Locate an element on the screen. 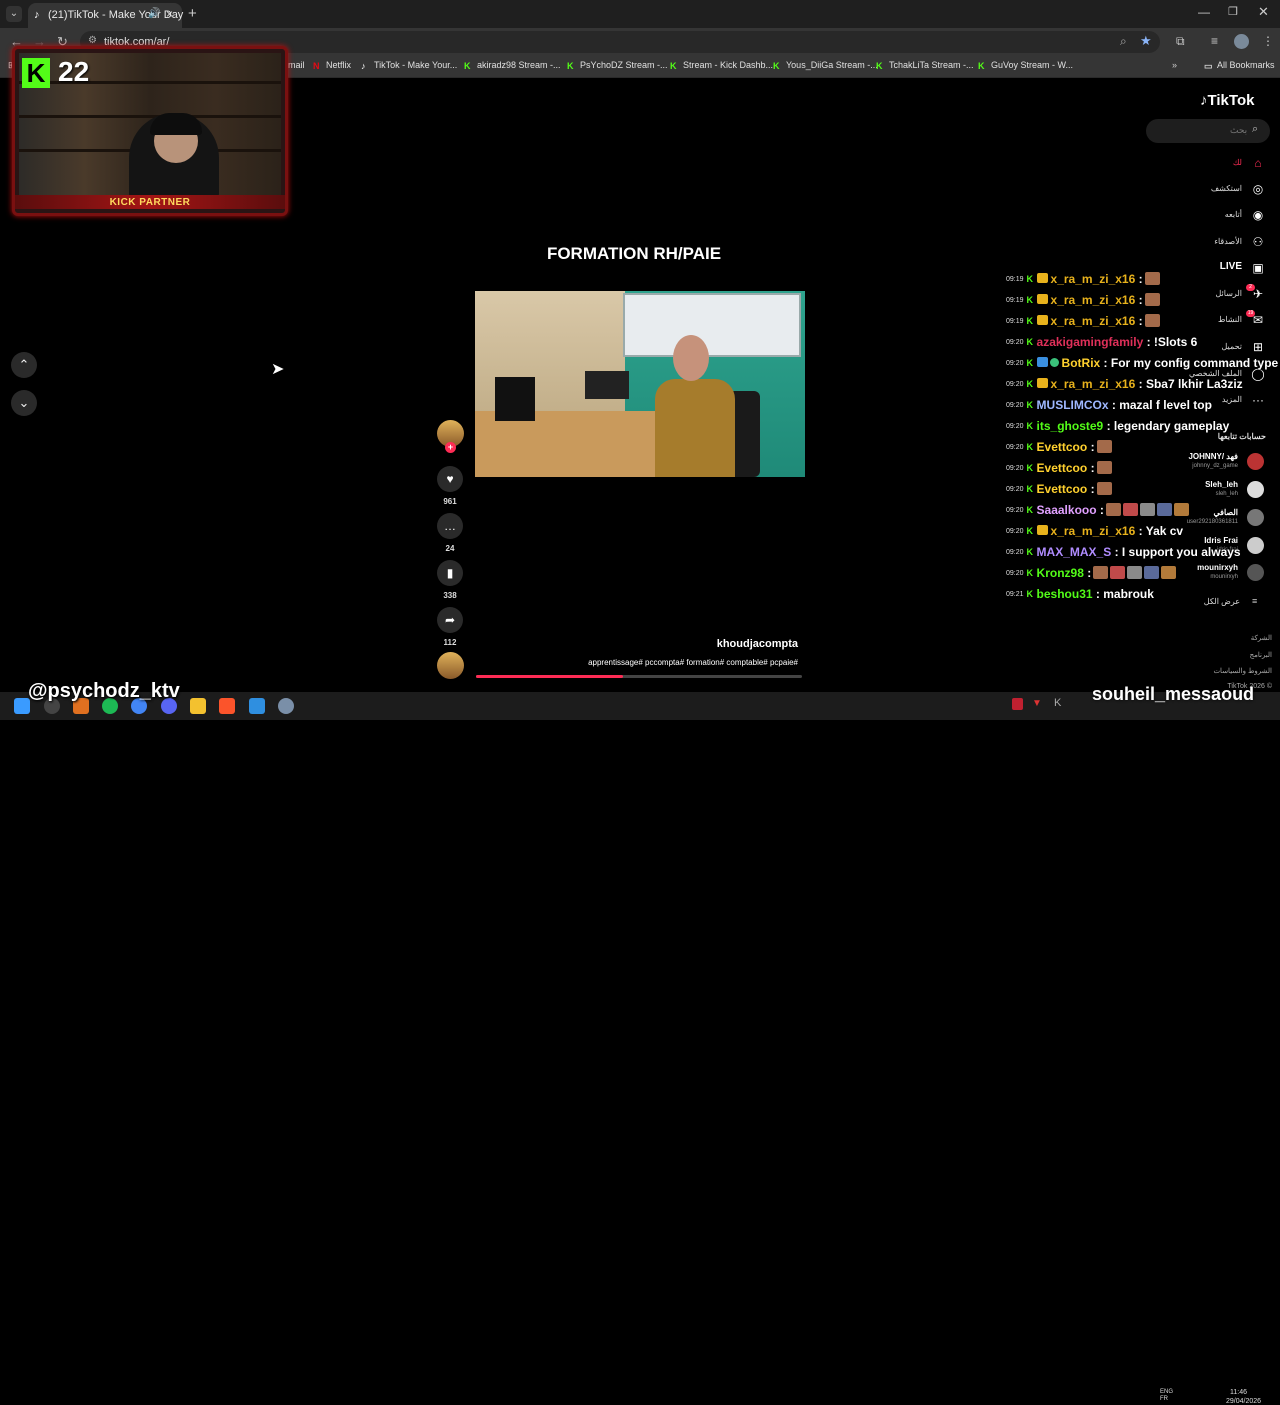 The height and width of the screenshot is (1405, 1280). close-window-icon: ✕ is located at coordinates (1263, 12).